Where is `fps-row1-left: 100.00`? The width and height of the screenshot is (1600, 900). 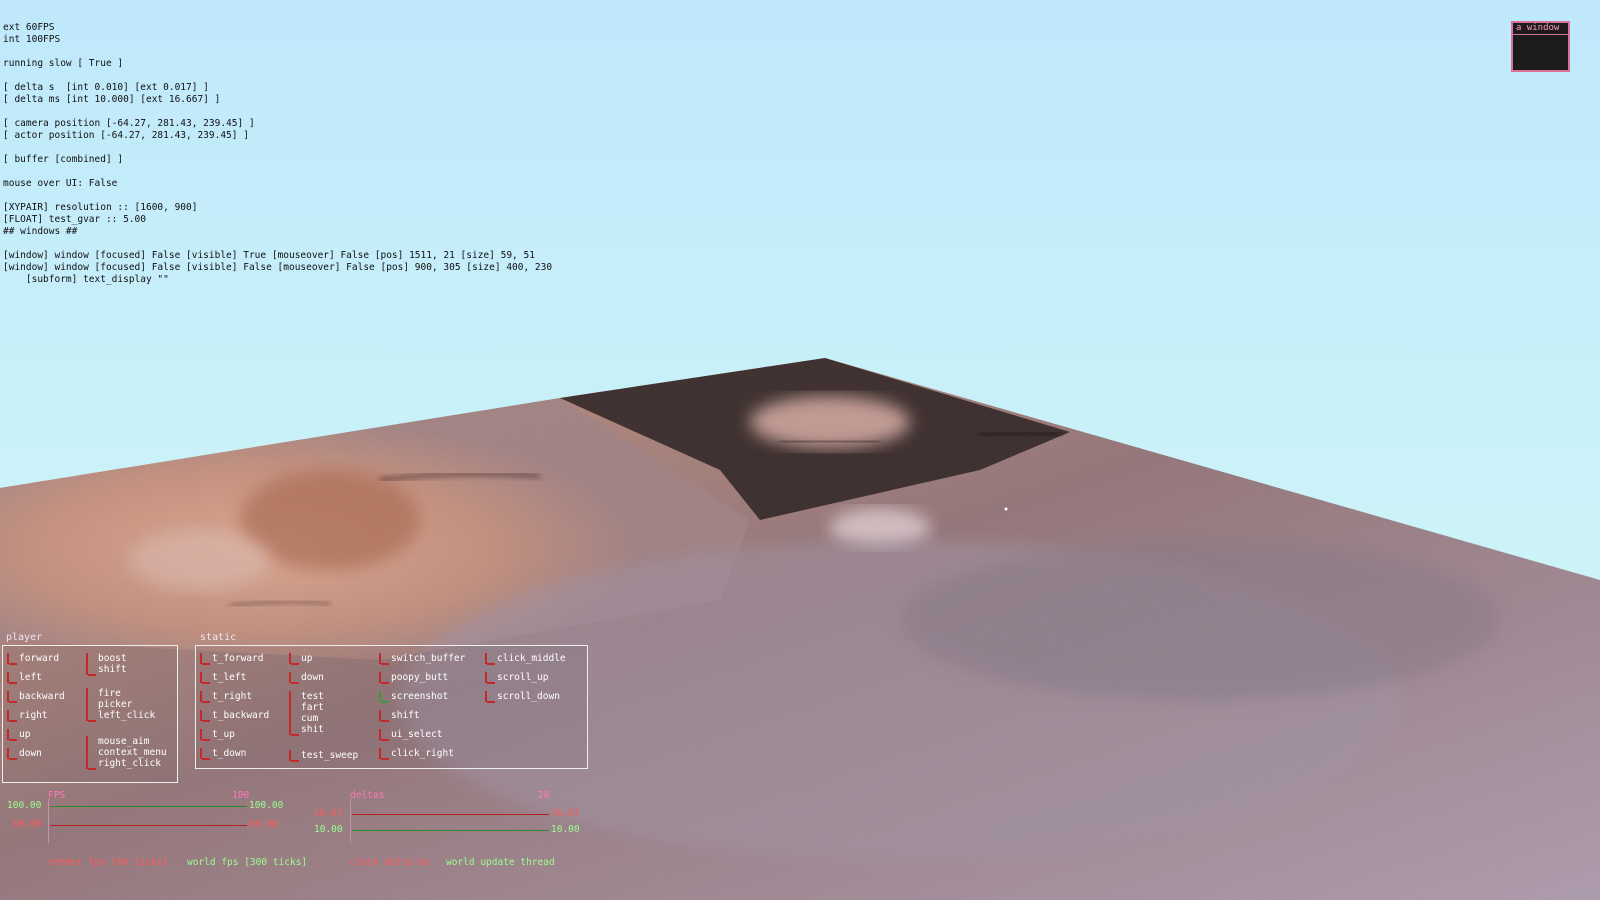 fps-row1-left: 100.00 is located at coordinates (24, 805).